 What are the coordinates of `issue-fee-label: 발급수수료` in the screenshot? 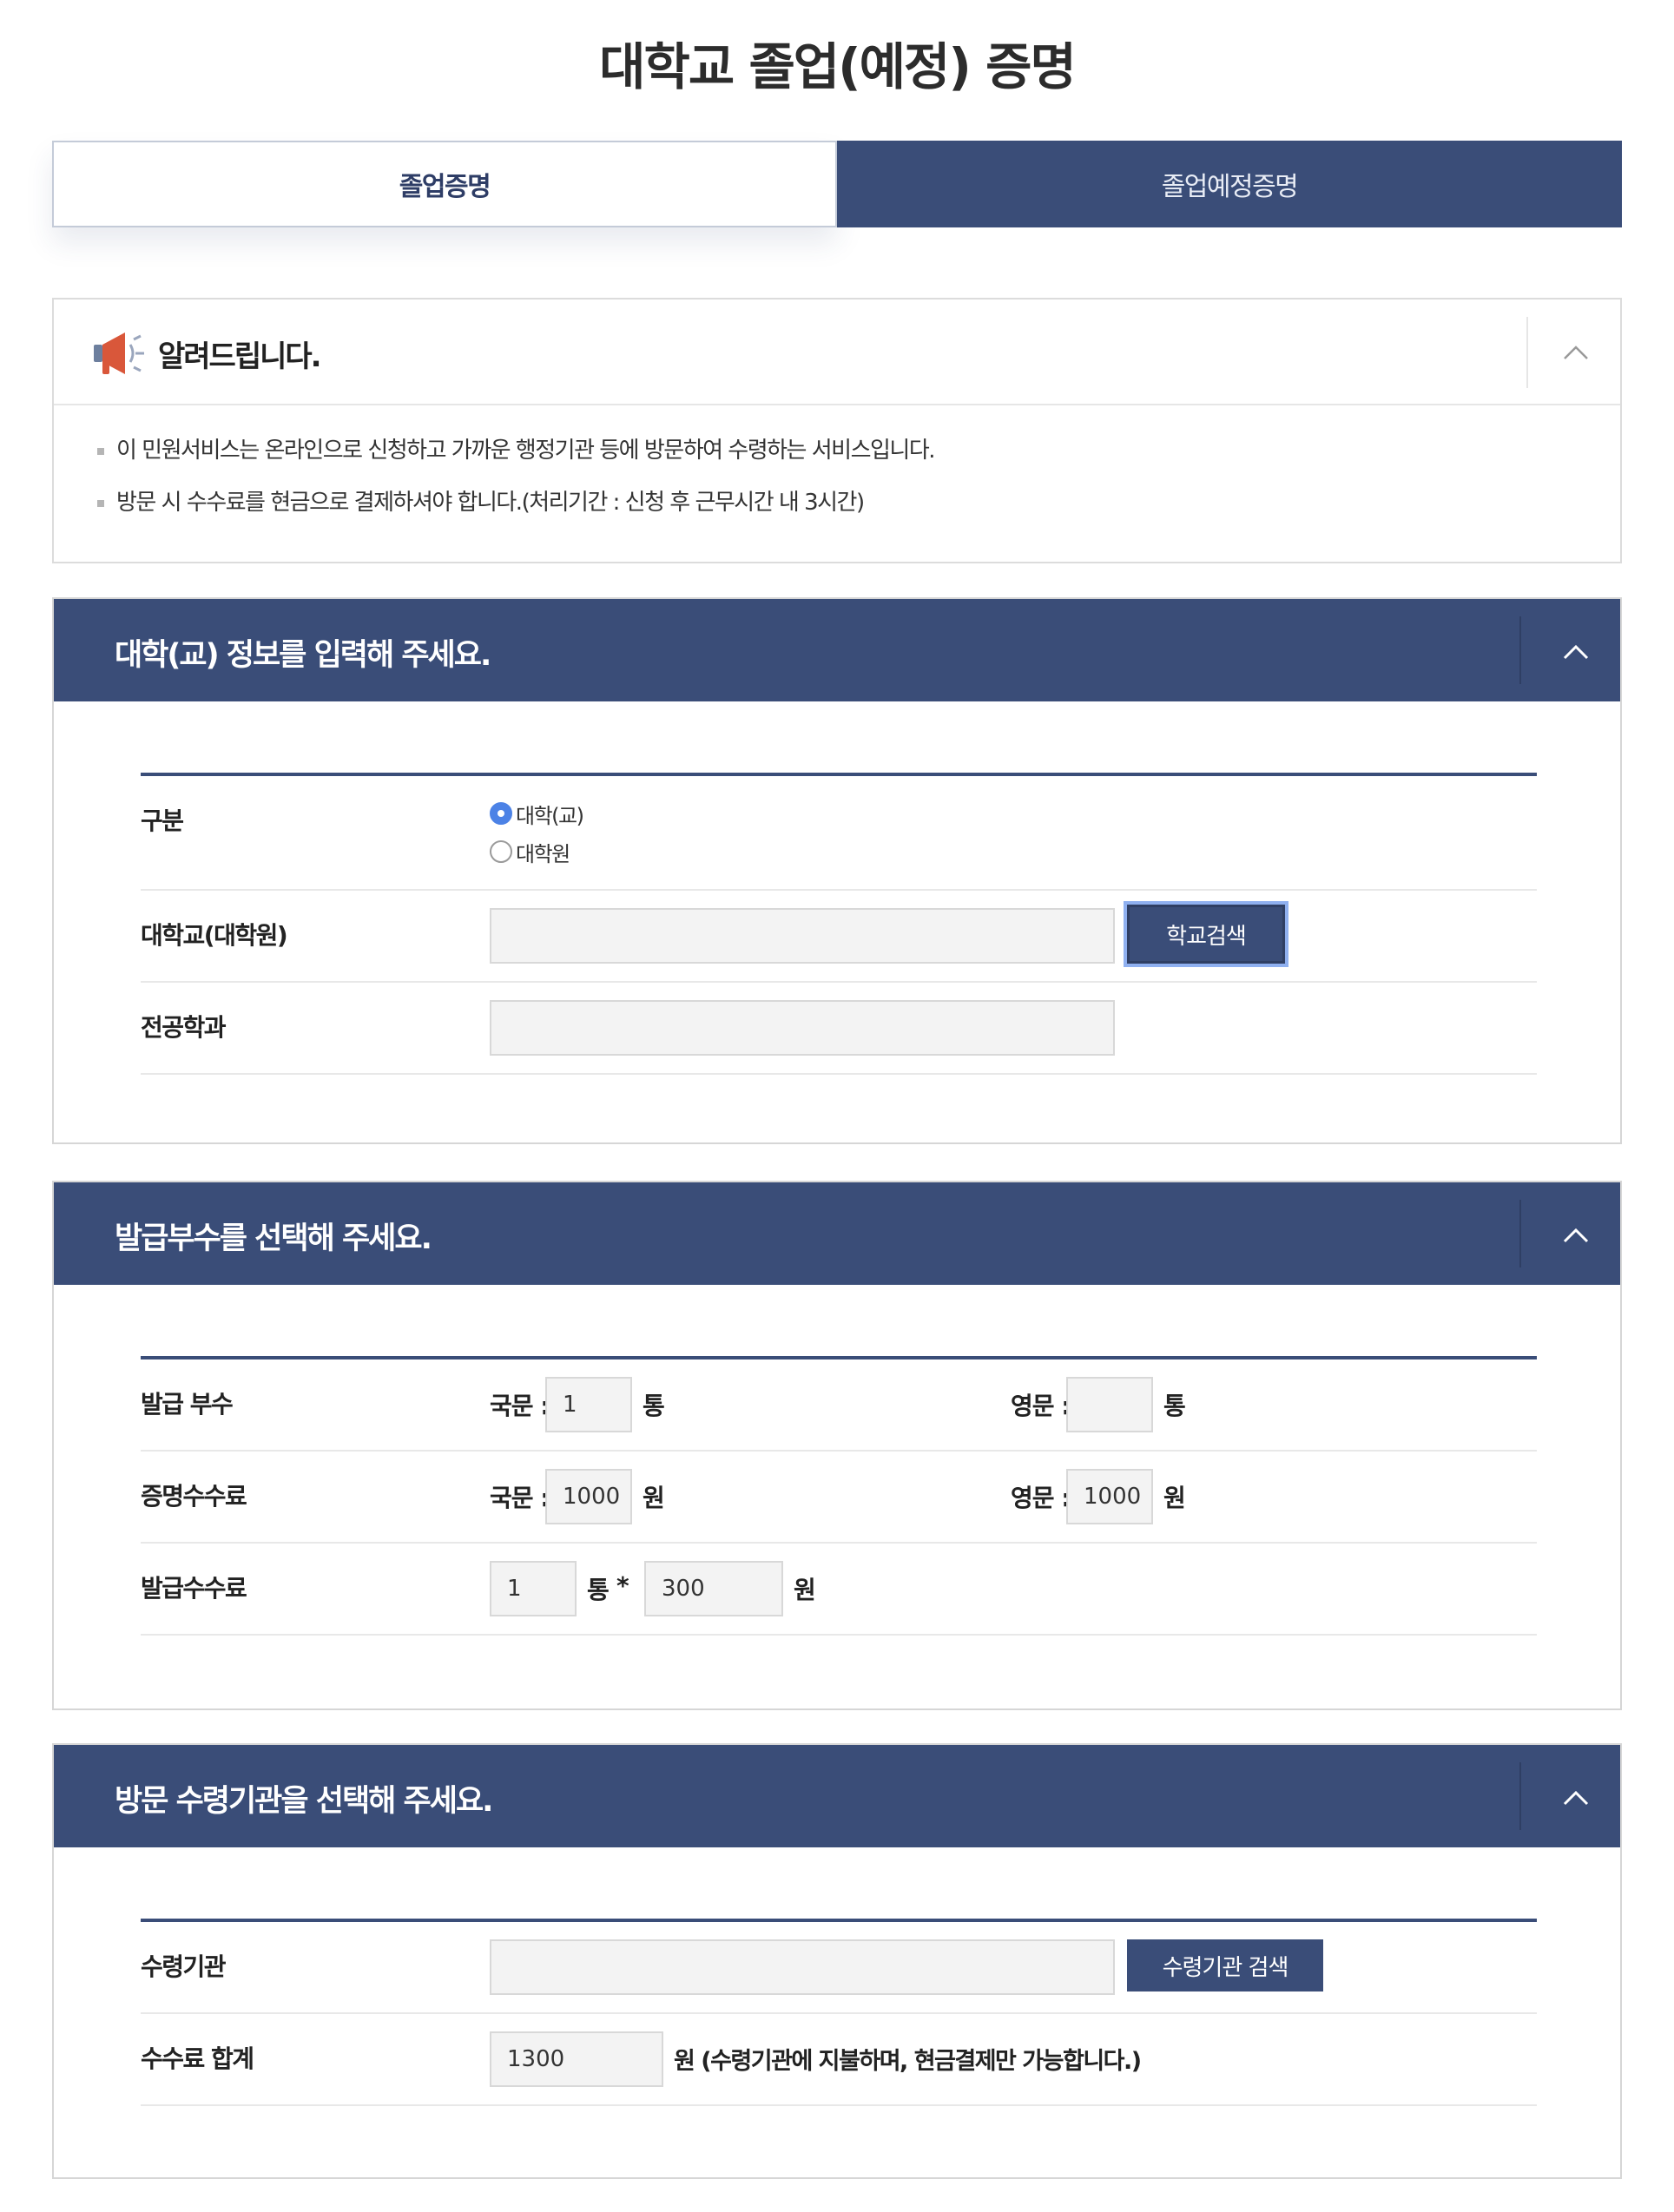 It's located at (194, 1588).